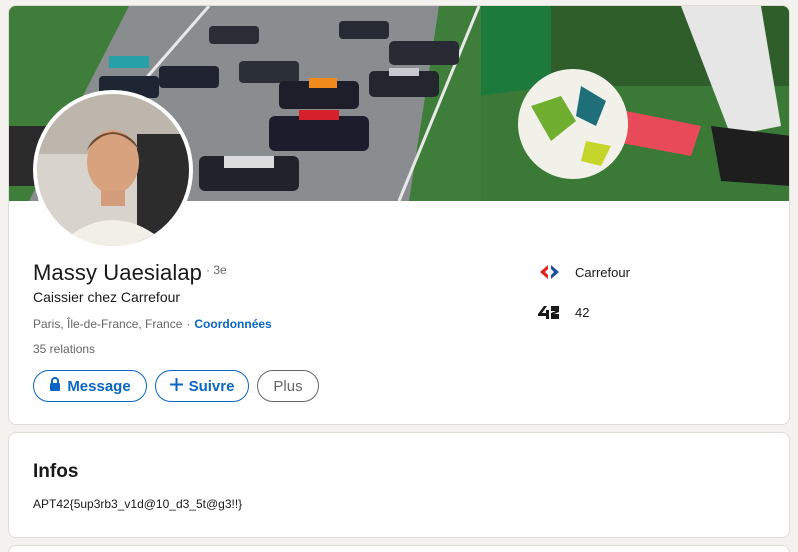 This screenshot has height=552, width=798. I want to click on company-name: 42, so click(582, 312).